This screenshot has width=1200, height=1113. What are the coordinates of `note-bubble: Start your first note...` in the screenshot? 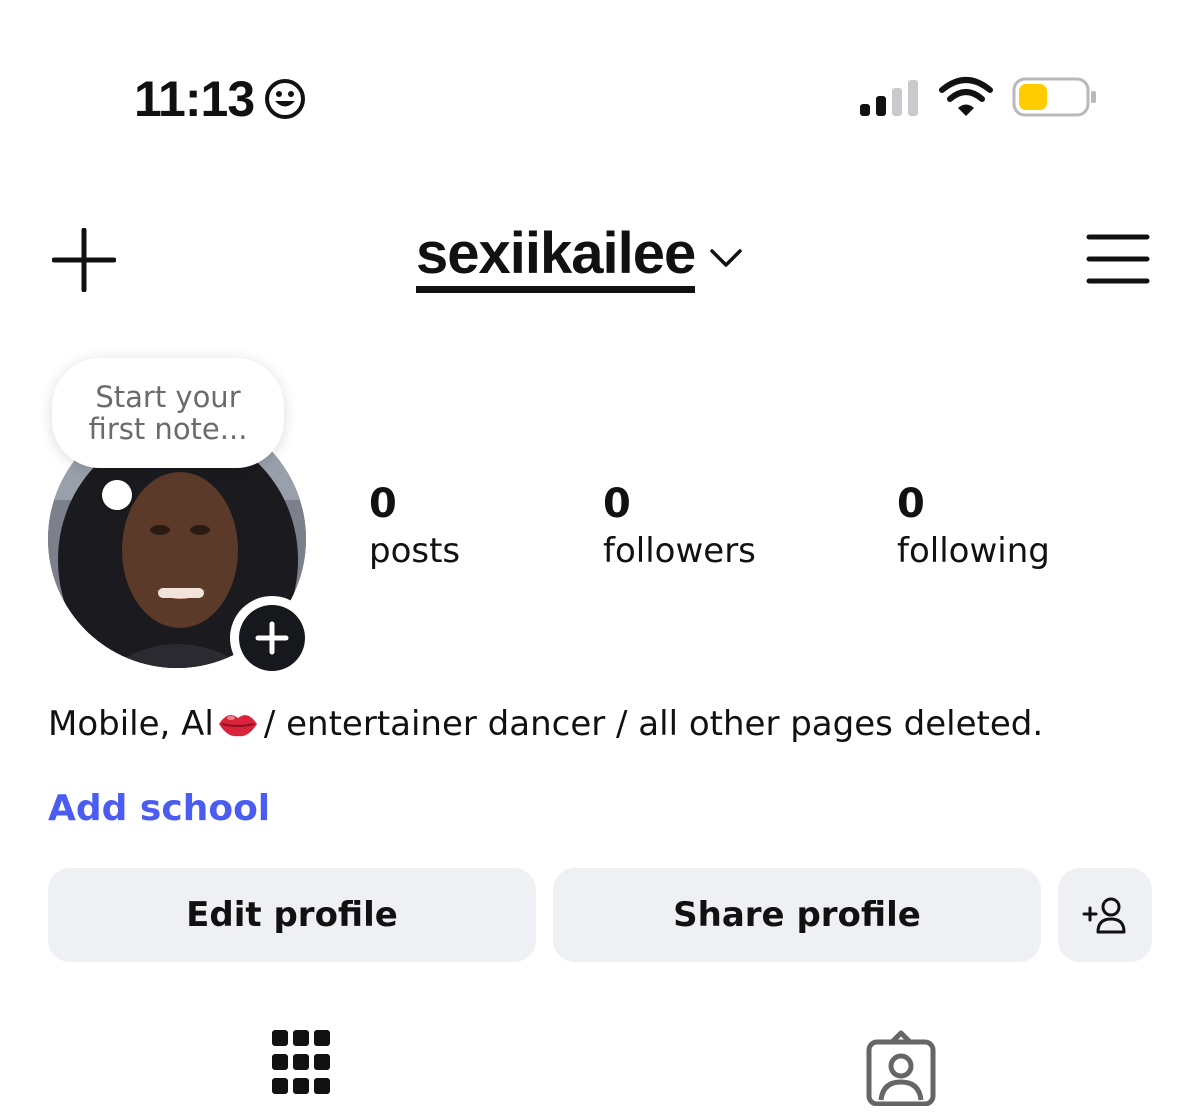 It's located at (168, 413).